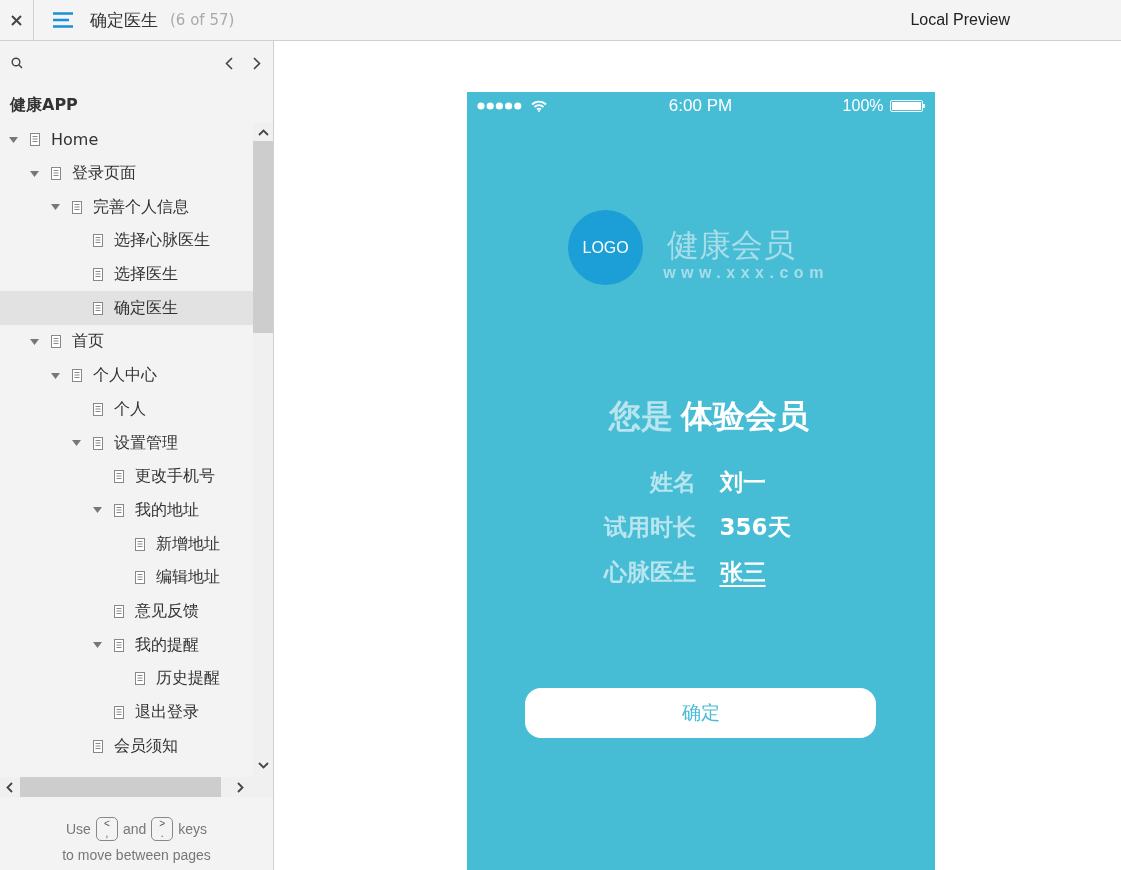 The image size is (1121, 870). Describe the element at coordinates (640, 416) in the screenshot. I see `heading-prefix: 您是` at that location.